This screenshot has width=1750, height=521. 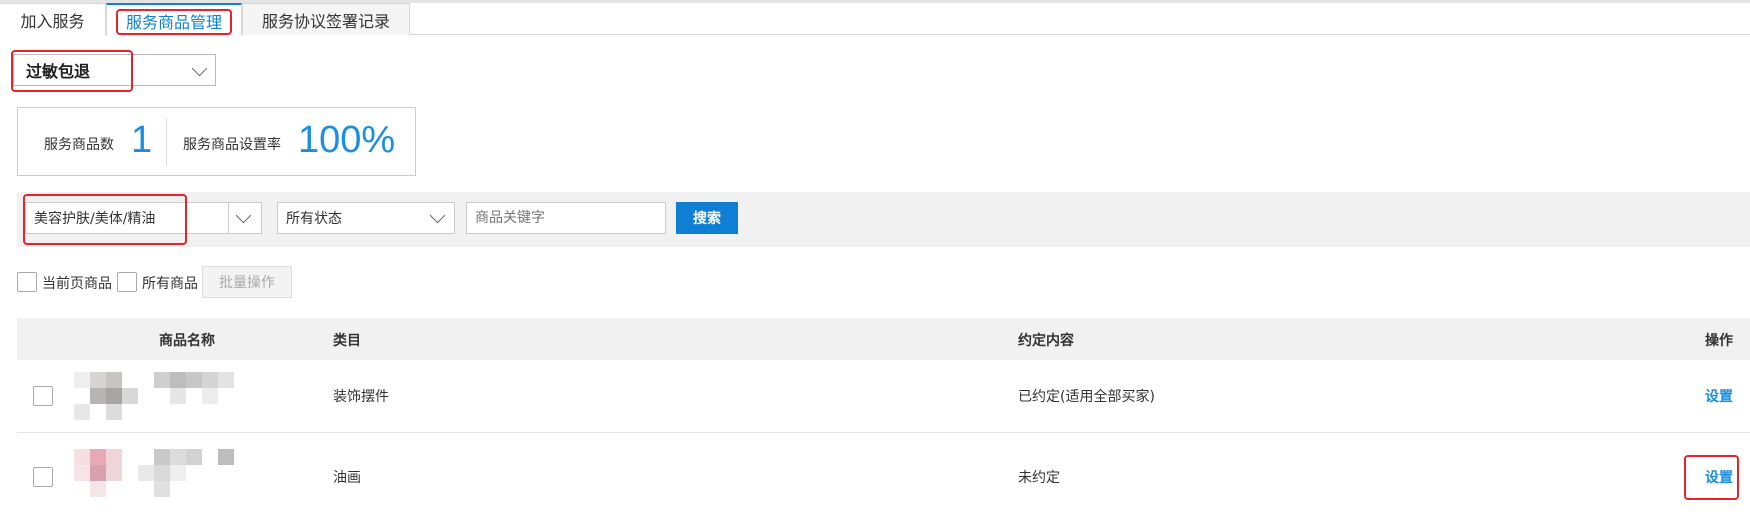 What do you see at coordinates (1086, 397) in the screenshot?
I see `row-agreement: 已约定(适用全部买家)` at bounding box center [1086, 397].